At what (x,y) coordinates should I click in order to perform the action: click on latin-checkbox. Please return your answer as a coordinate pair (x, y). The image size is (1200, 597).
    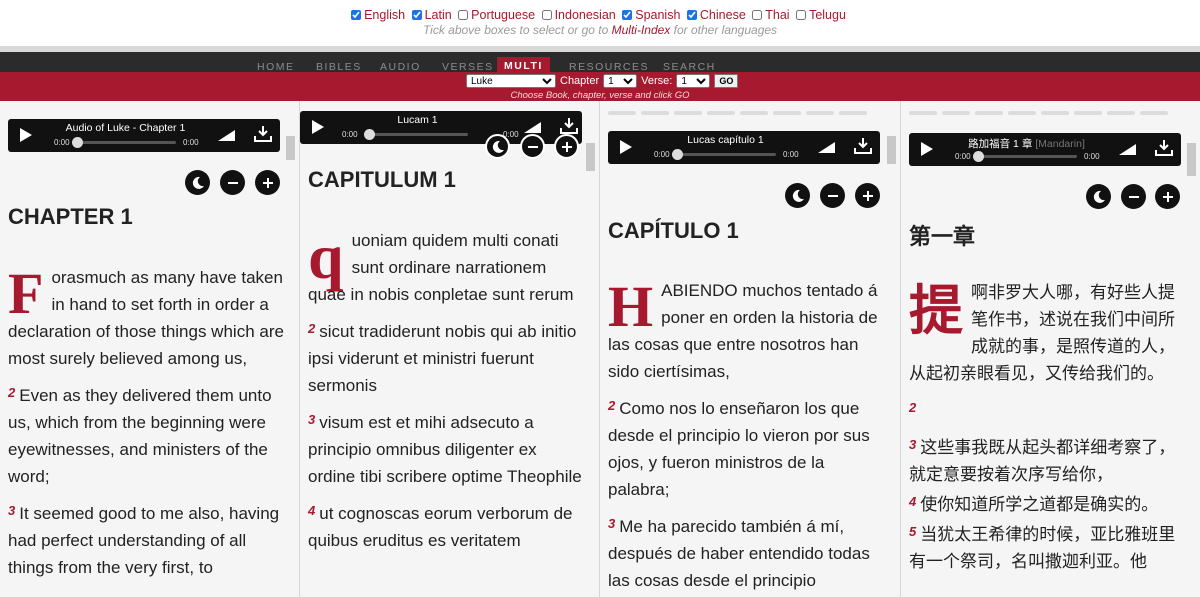
    Looking at the image, I should click on (416, 15).